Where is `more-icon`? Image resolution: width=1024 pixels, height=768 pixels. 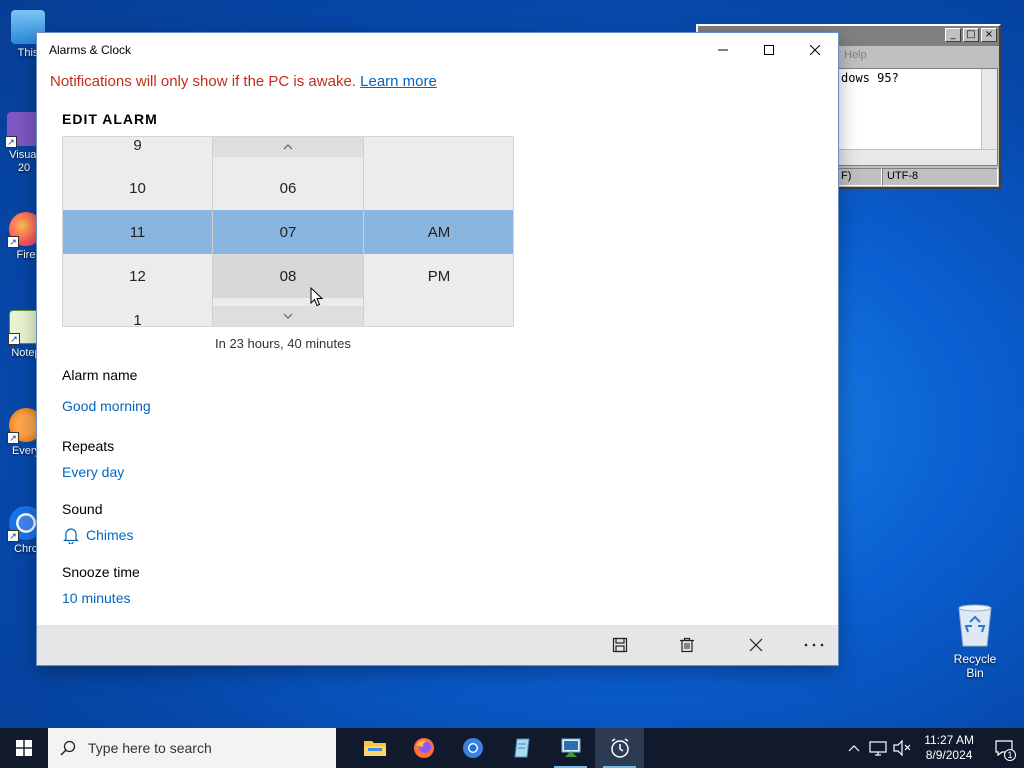 more-icon is located at coordinates (814, 645).